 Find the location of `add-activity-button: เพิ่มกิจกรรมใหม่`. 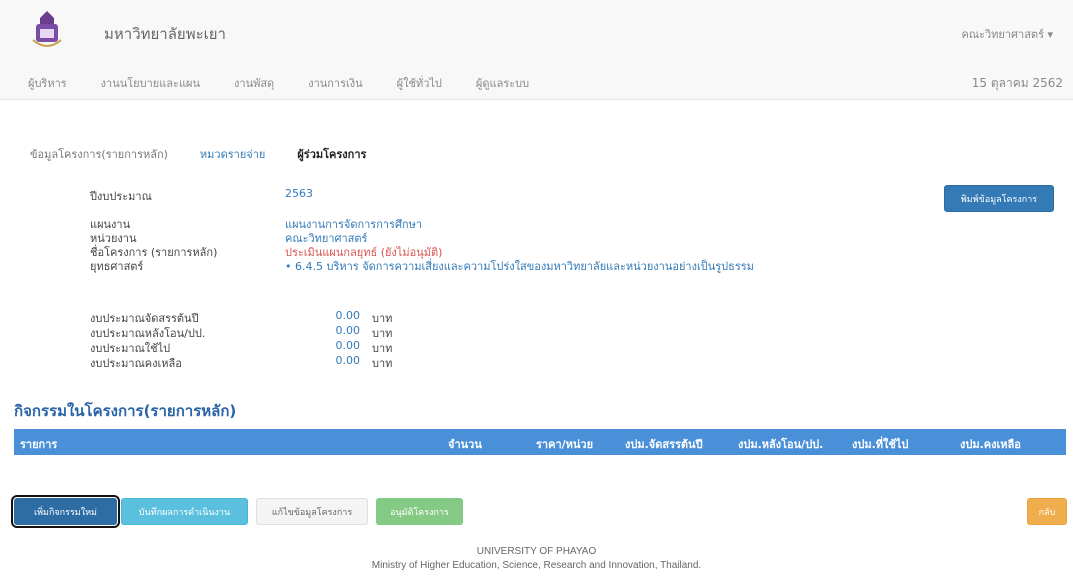

add-activity-button: เพิ่มกิจกรรมใหม่ is located at coordinates (65, 511).